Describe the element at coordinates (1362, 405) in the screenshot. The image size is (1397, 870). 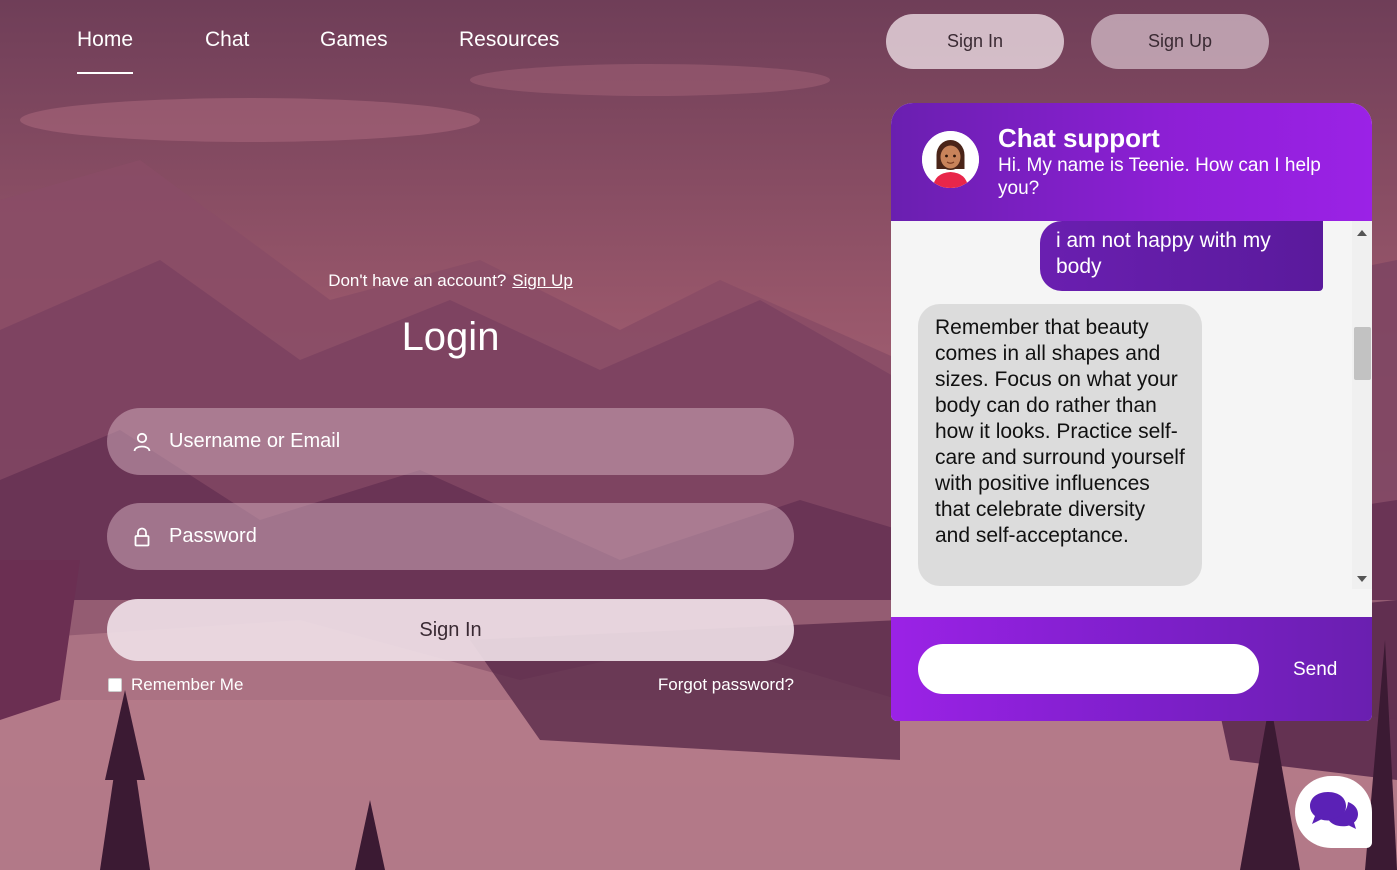
I see `chat-scrollbar` at that location.